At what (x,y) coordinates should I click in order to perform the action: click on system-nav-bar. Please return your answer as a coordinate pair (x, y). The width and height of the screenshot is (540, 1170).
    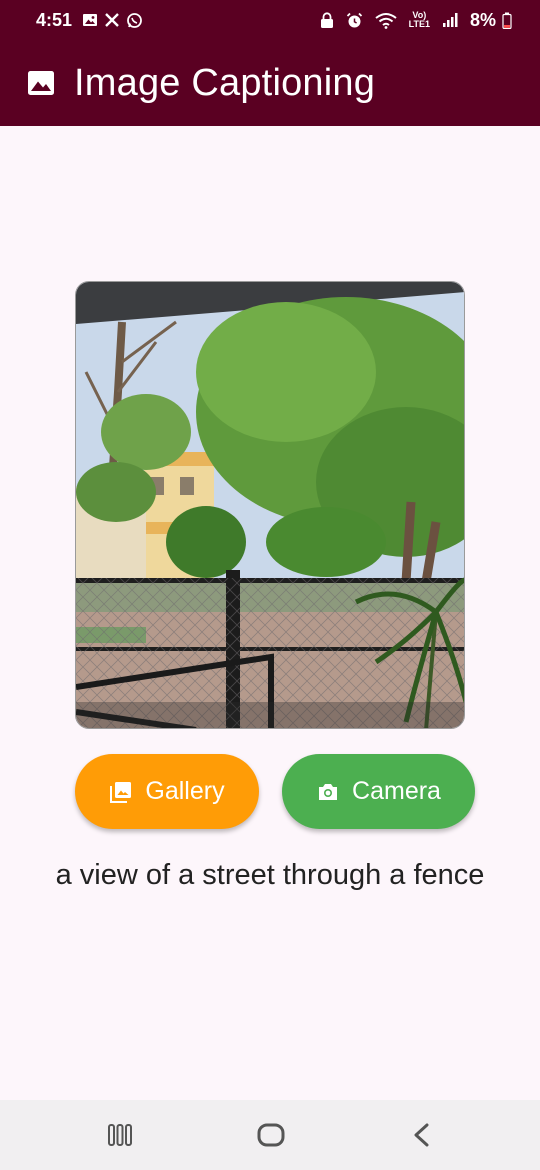
    Looking at the image, I should click on (270, 1135).